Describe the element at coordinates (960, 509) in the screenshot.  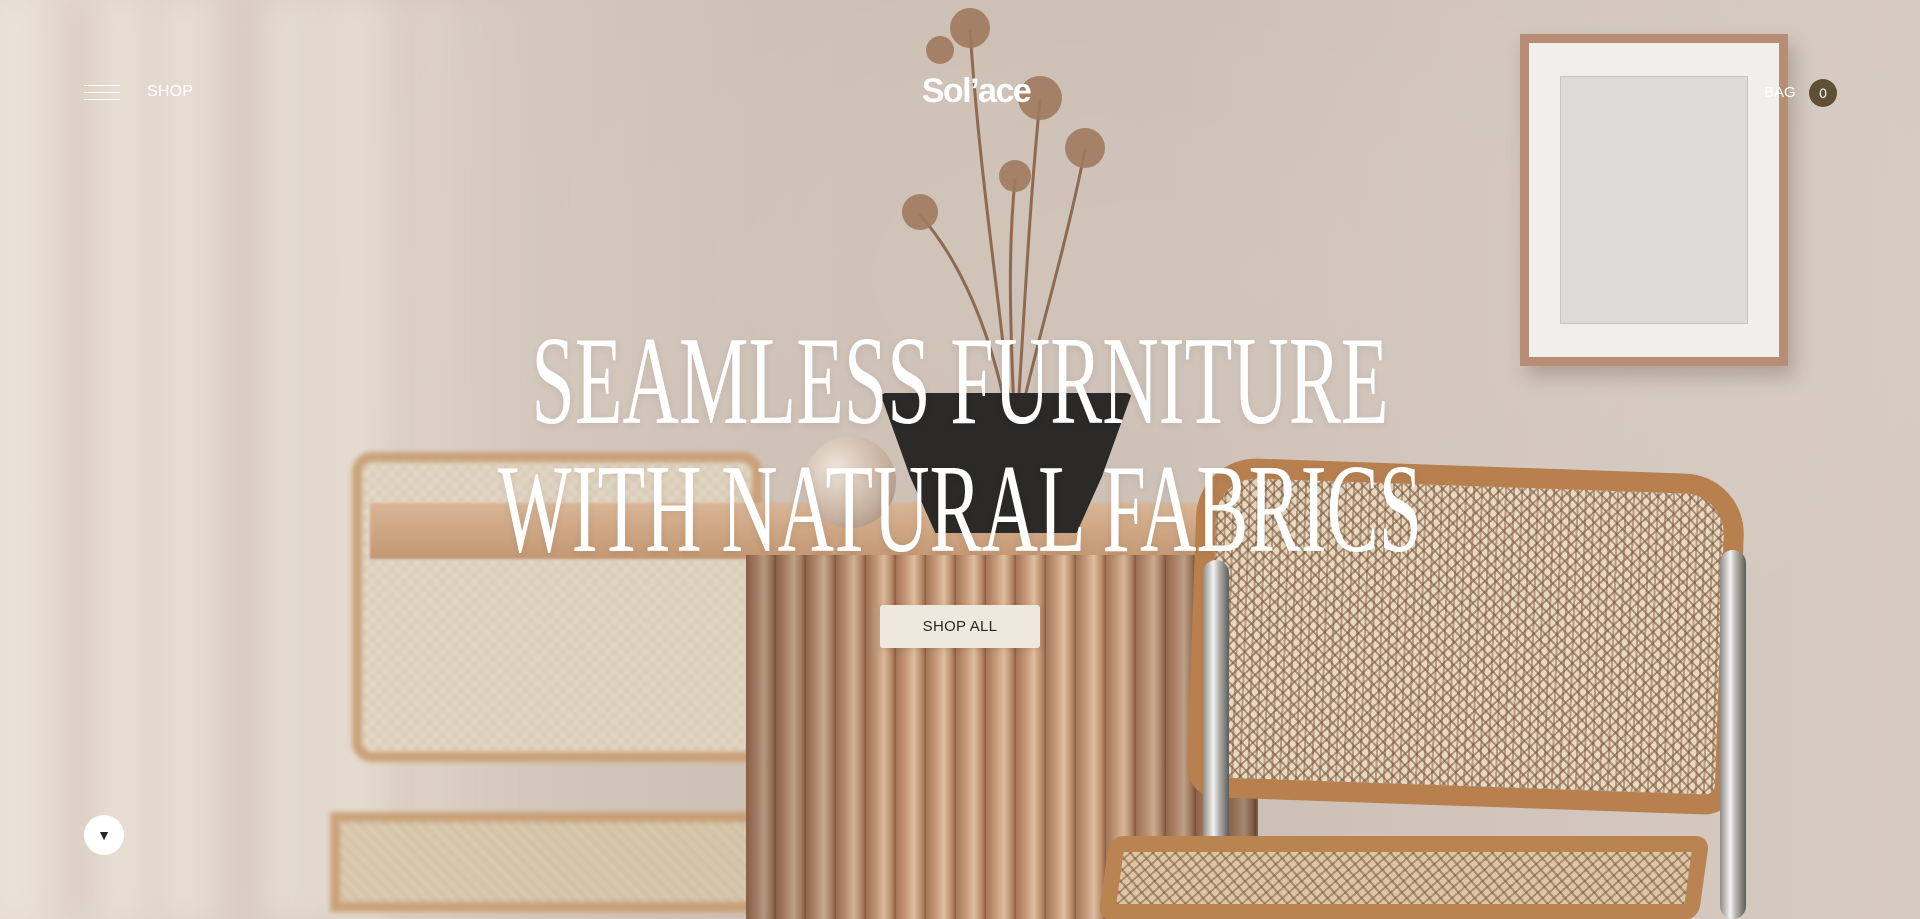
I see `hero-headline-line2: WITH NATURAL FABRICS` at that location.